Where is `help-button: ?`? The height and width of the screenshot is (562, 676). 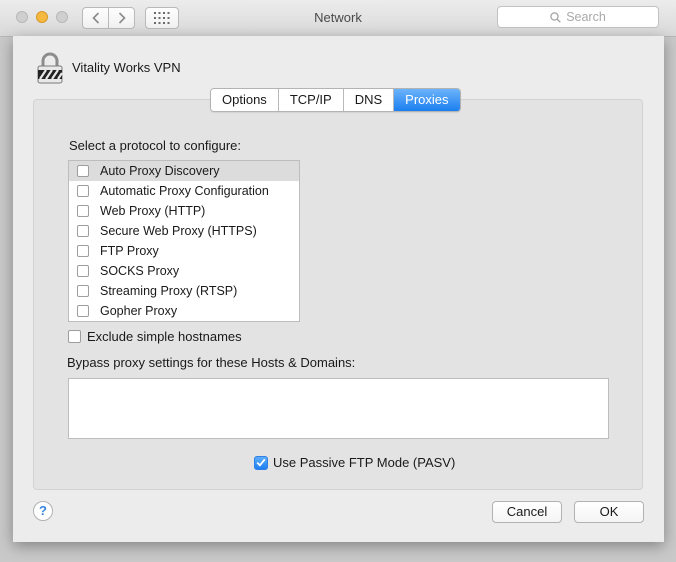
help-button: ? is located at coordinates (43, 511).